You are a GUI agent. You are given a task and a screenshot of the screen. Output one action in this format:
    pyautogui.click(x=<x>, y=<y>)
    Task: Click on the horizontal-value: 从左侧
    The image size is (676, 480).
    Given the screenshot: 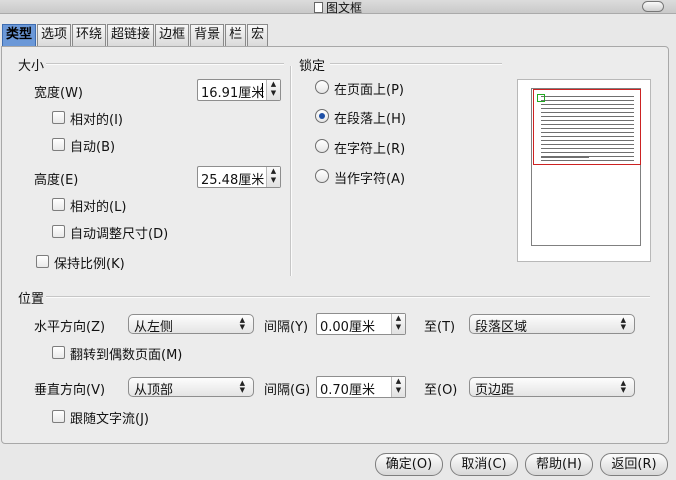 What is the action you would take?
    pyautogui.click(x=154, y=327)
    